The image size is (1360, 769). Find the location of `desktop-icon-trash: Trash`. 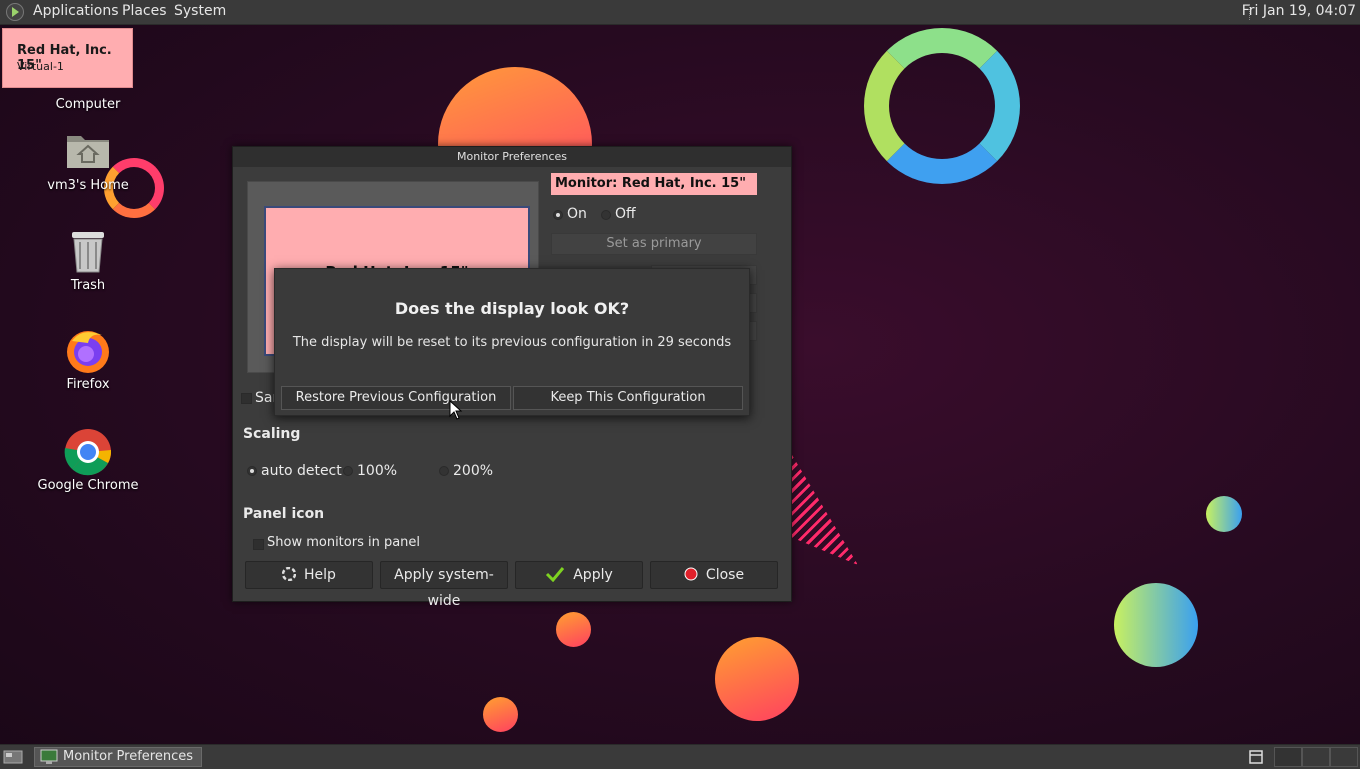

desktop-icon-trash: Trash is located at coordinates (88, 262).